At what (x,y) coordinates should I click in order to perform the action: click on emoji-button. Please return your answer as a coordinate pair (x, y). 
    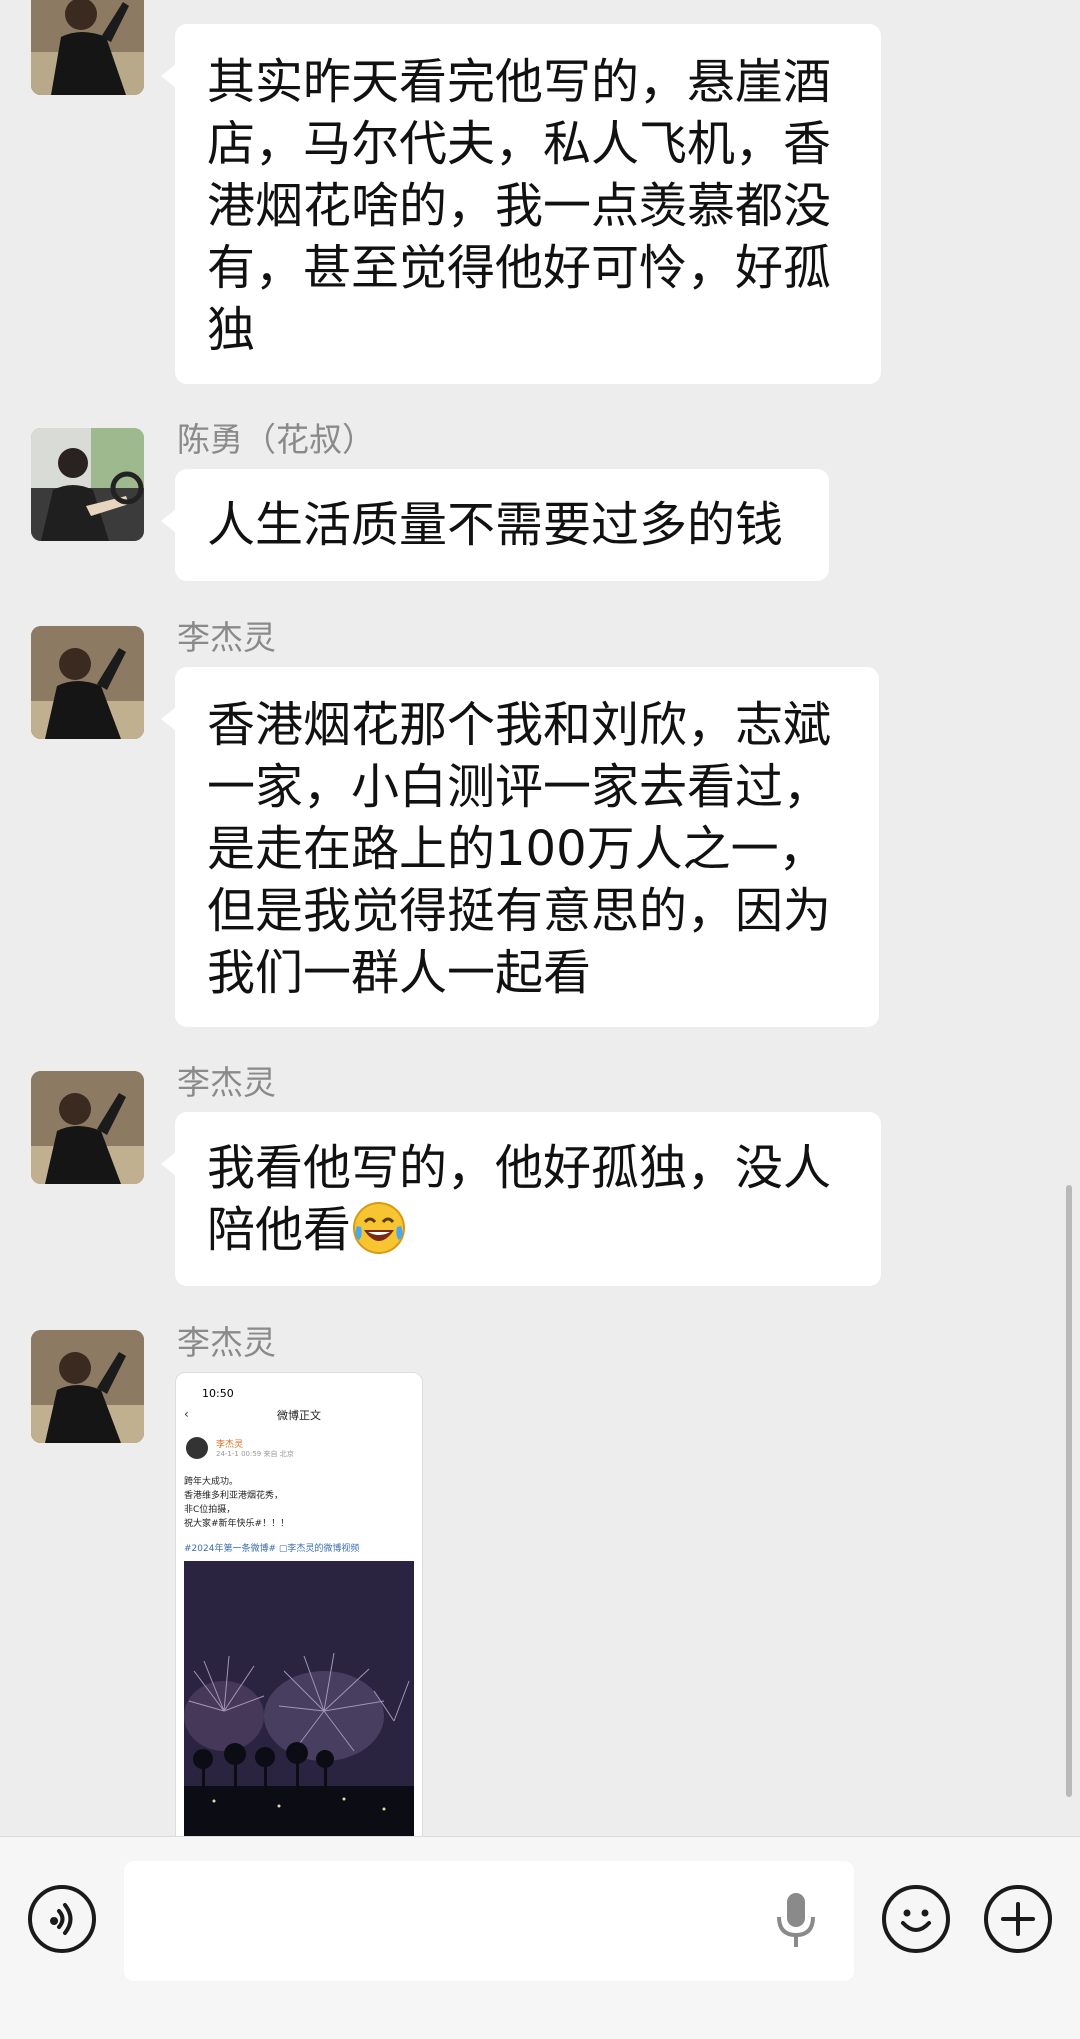
    Looking at the image, I should click on (916, 1919).